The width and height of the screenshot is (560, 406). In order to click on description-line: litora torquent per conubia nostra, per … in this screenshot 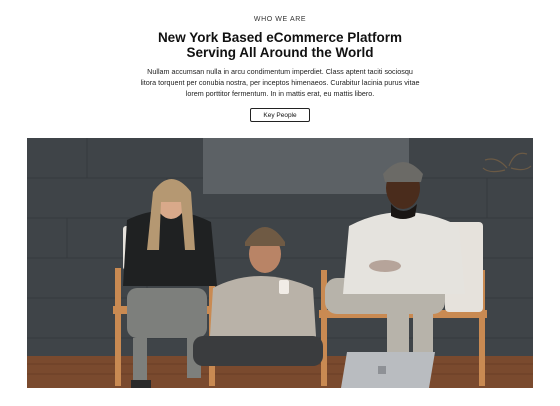, I will do `click(280, 82)`.